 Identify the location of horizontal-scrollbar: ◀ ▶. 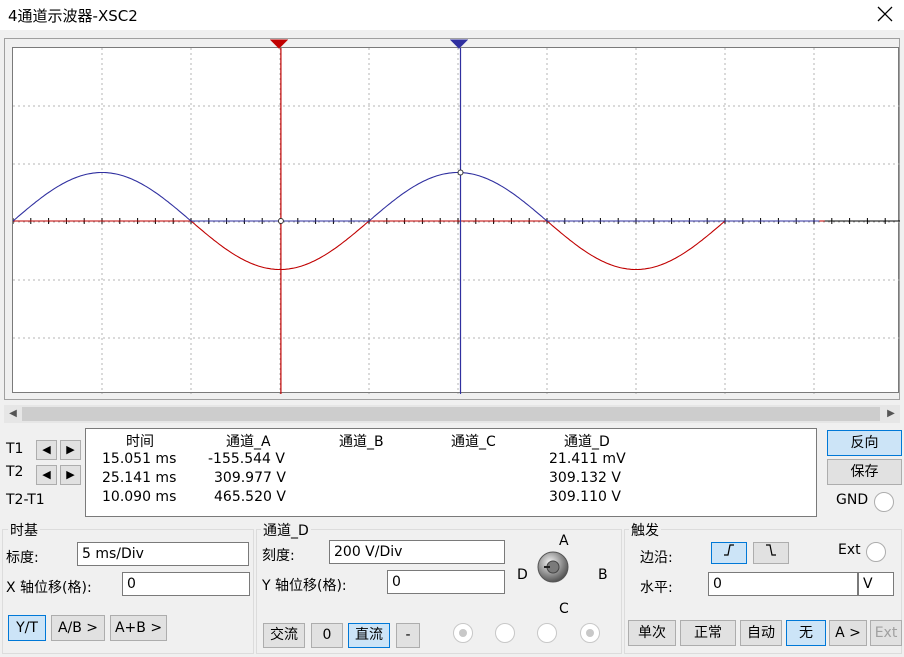
(452, 414).